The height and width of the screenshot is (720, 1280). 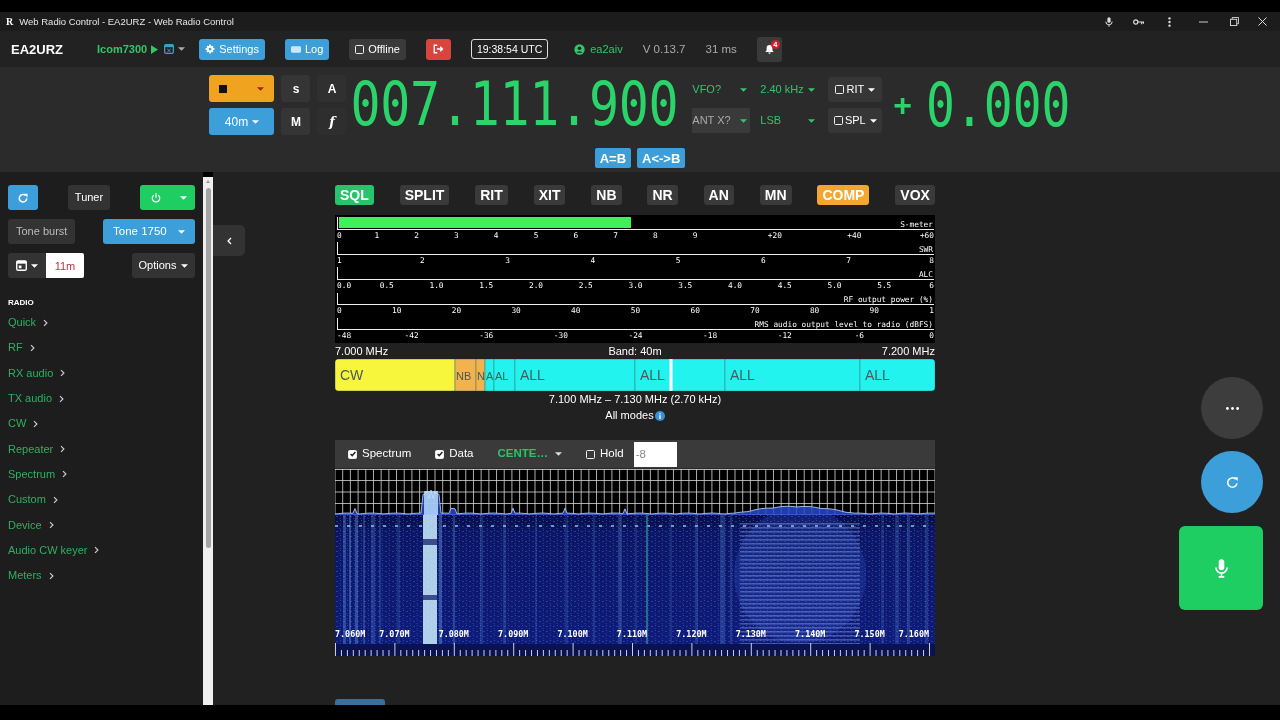 What do you see at coordinates (242, 88) in the screenshot?
I see `dropdown-button` at bounding box center [242, 88].